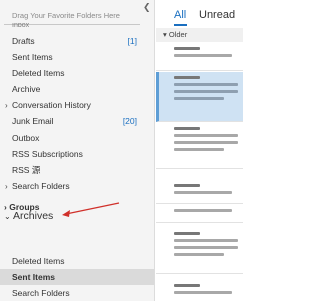 This screenshot has width=320, height=301. Describe the element at coordinates (129, 121) in the screenshot. I see `unread-count: [20]` at that location.